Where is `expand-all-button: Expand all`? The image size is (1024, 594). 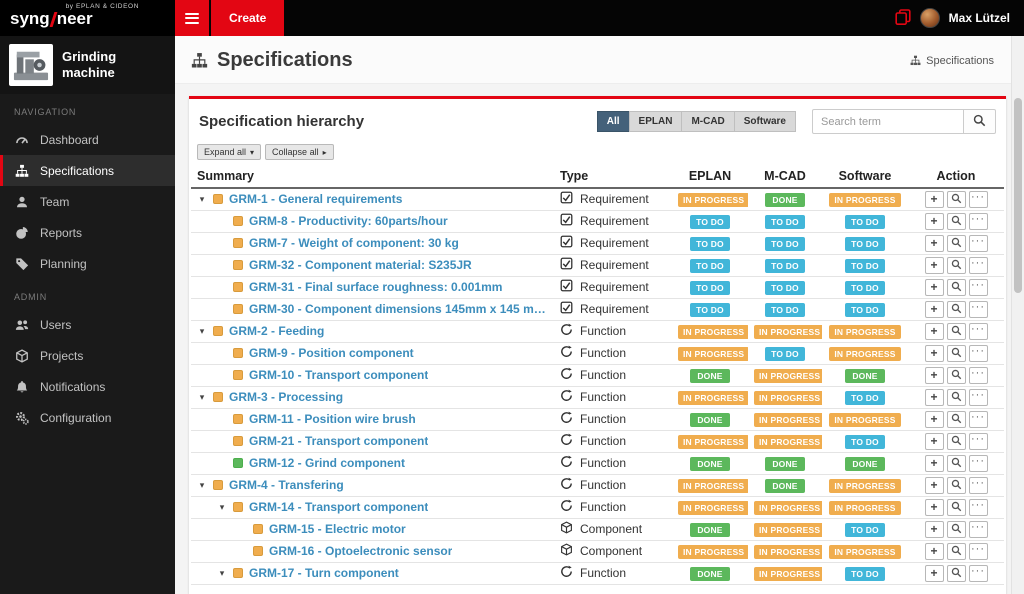 expand-all-button: Expand all is located at coordinates (229, 152).